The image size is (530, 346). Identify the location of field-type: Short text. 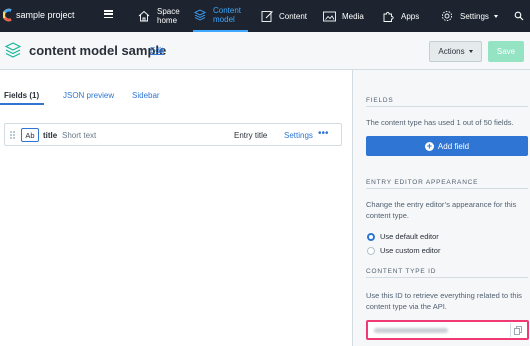
(79, 135).